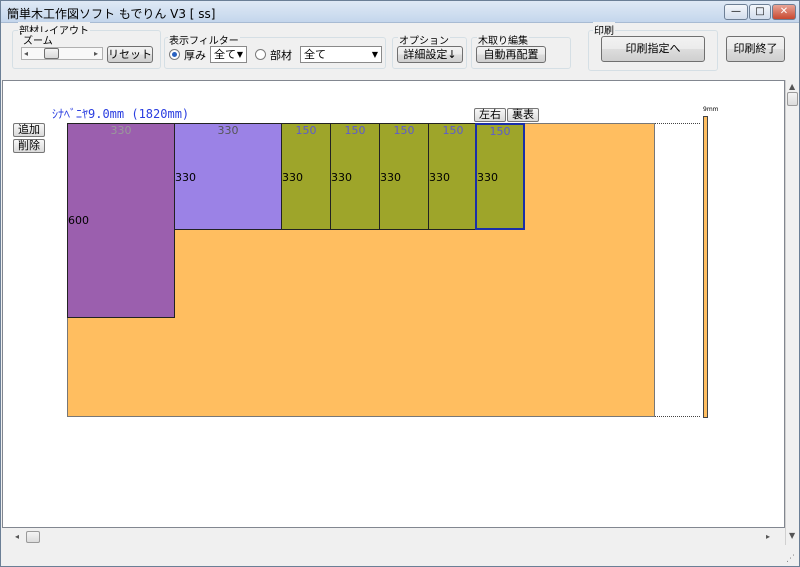  Describe the element at coordinates (653, 49) in the screenshot. I see `print-spec-button: 印刷指定へ` at that location.